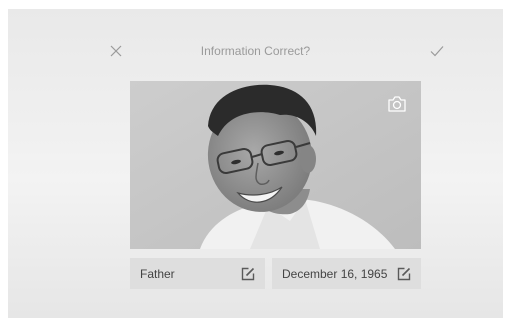 The image size is (512, 327). Describe the element at coordinates (437, 51) in the screenshot. I see `checkmark-icon` at that location.